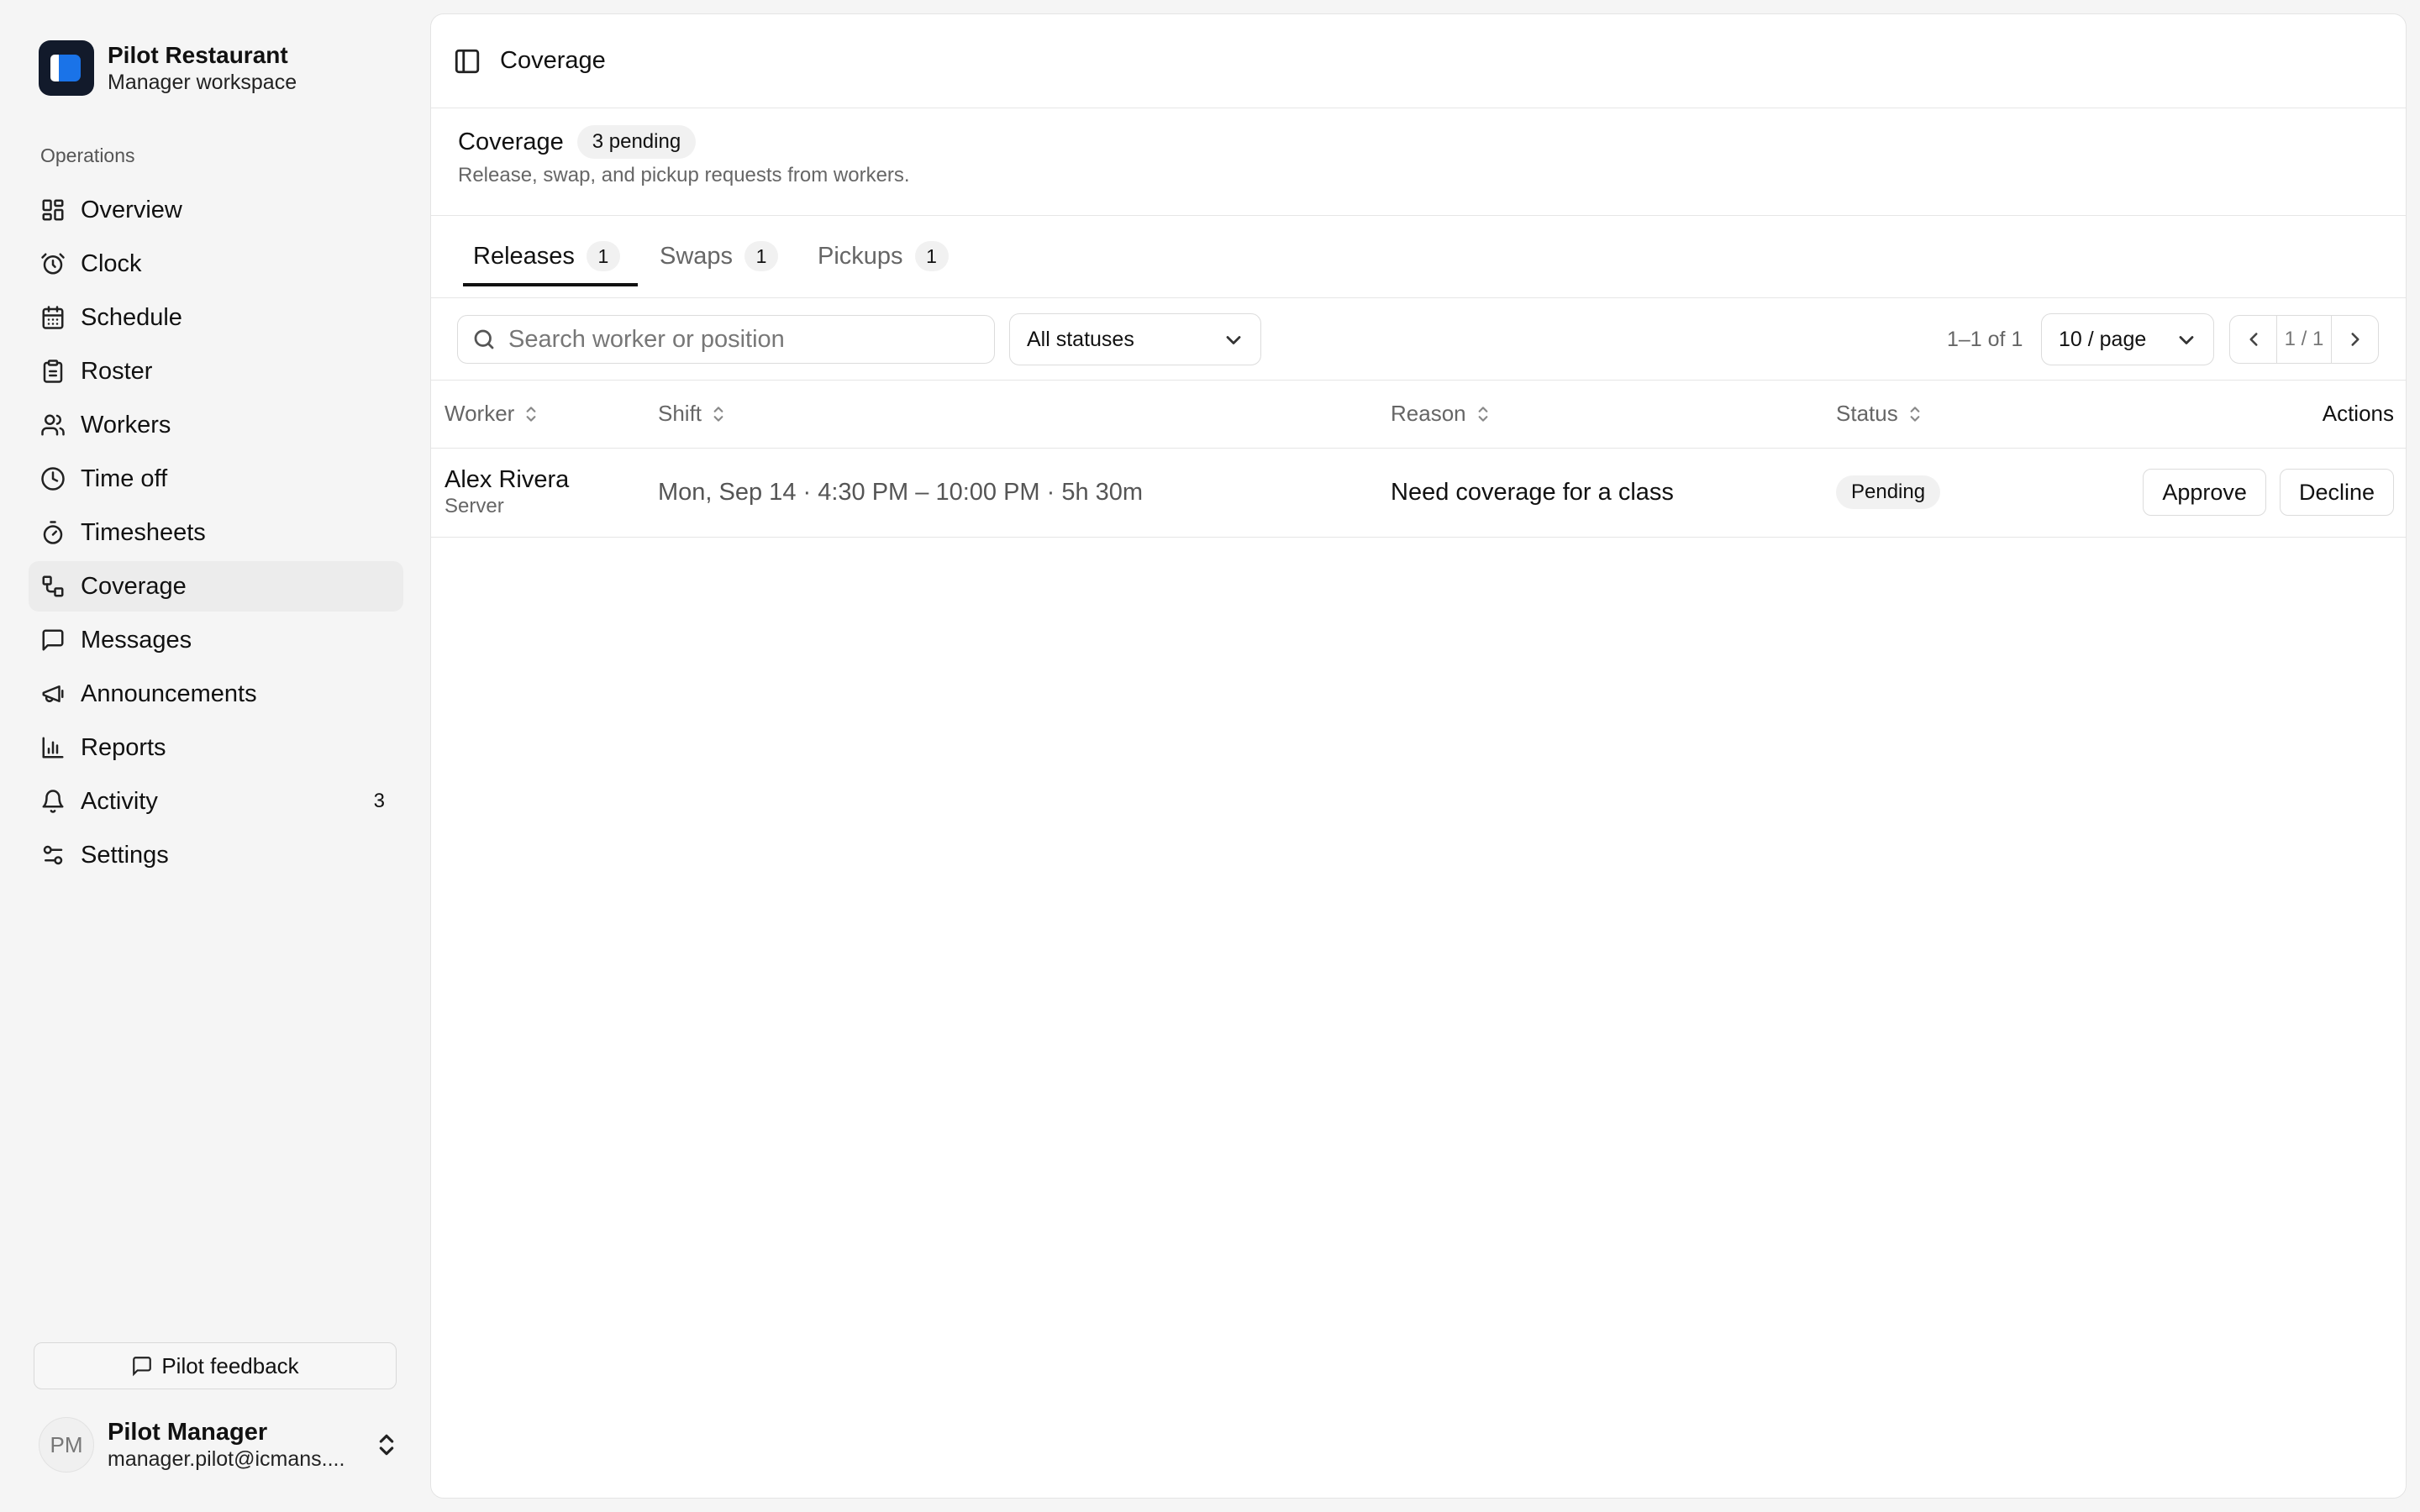  Describe the element at coordinates (216, 425) in the screenshot. I see `sidebar-item-workers: Workers` at that location.